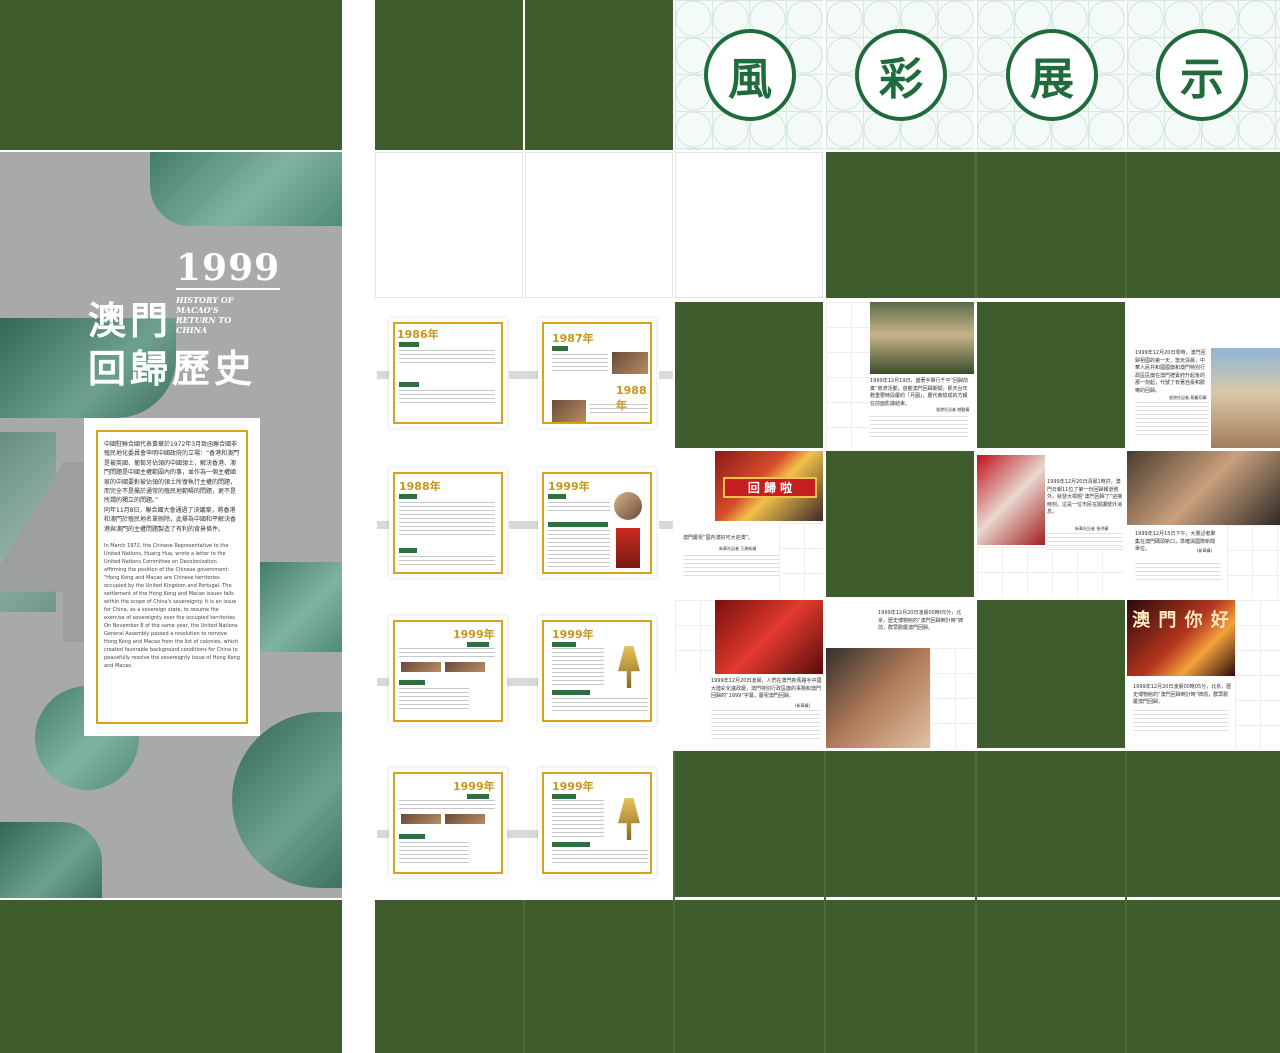 Image resolution: width=1280 pixels, height=1053 pixels. I want to click on photo-credit: (新華攝), so click(803, 705).